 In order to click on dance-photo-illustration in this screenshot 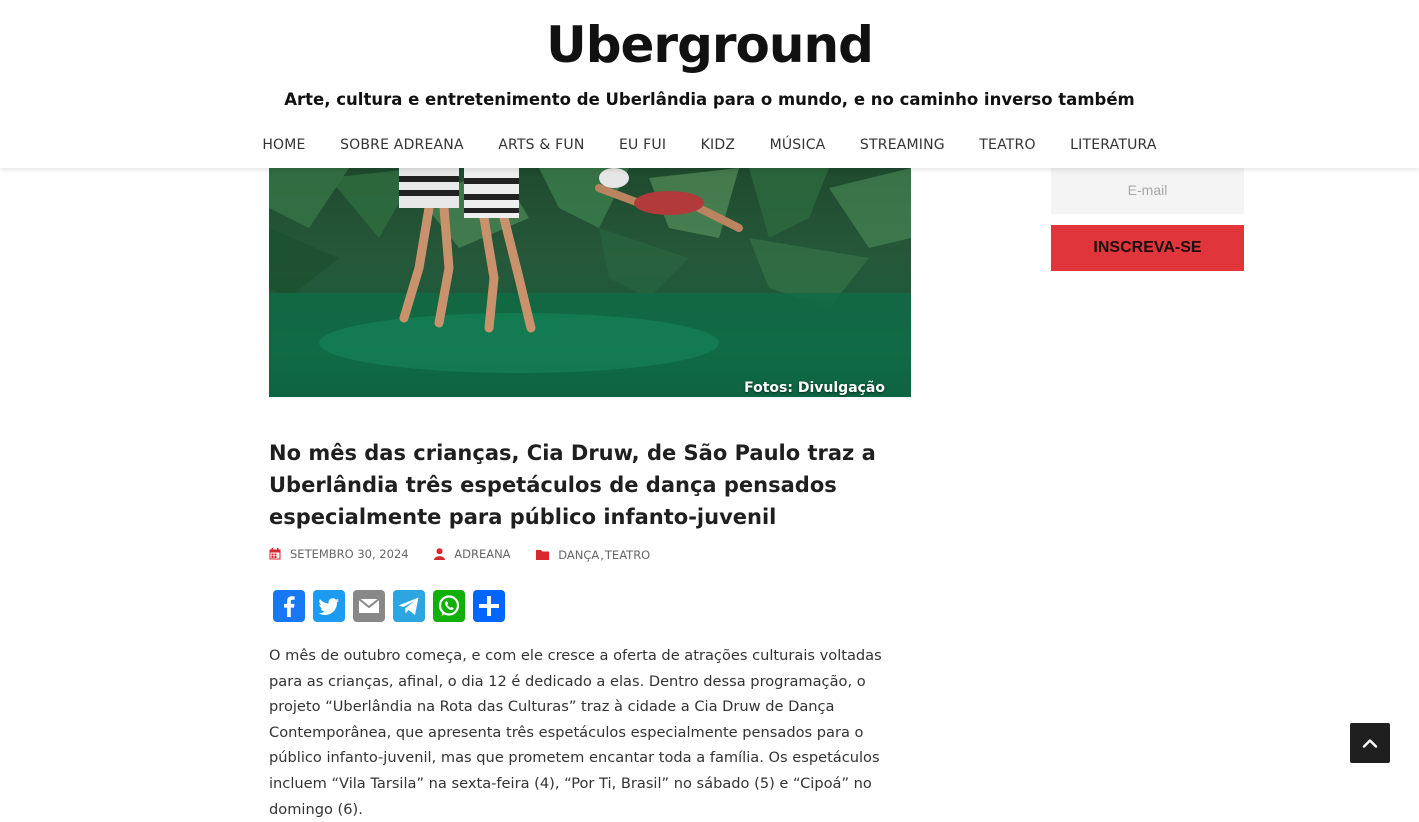, I will do `click(590, 282)`.